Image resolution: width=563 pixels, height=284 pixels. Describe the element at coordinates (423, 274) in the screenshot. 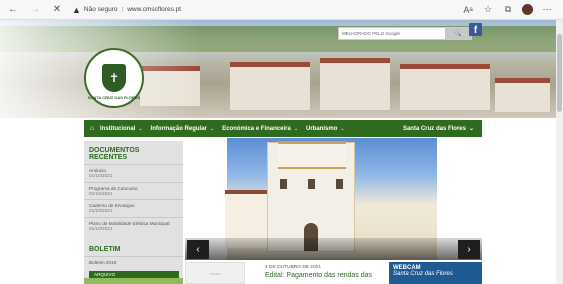

I see `webcam-place: Santa Cruz das Flores` at that location.